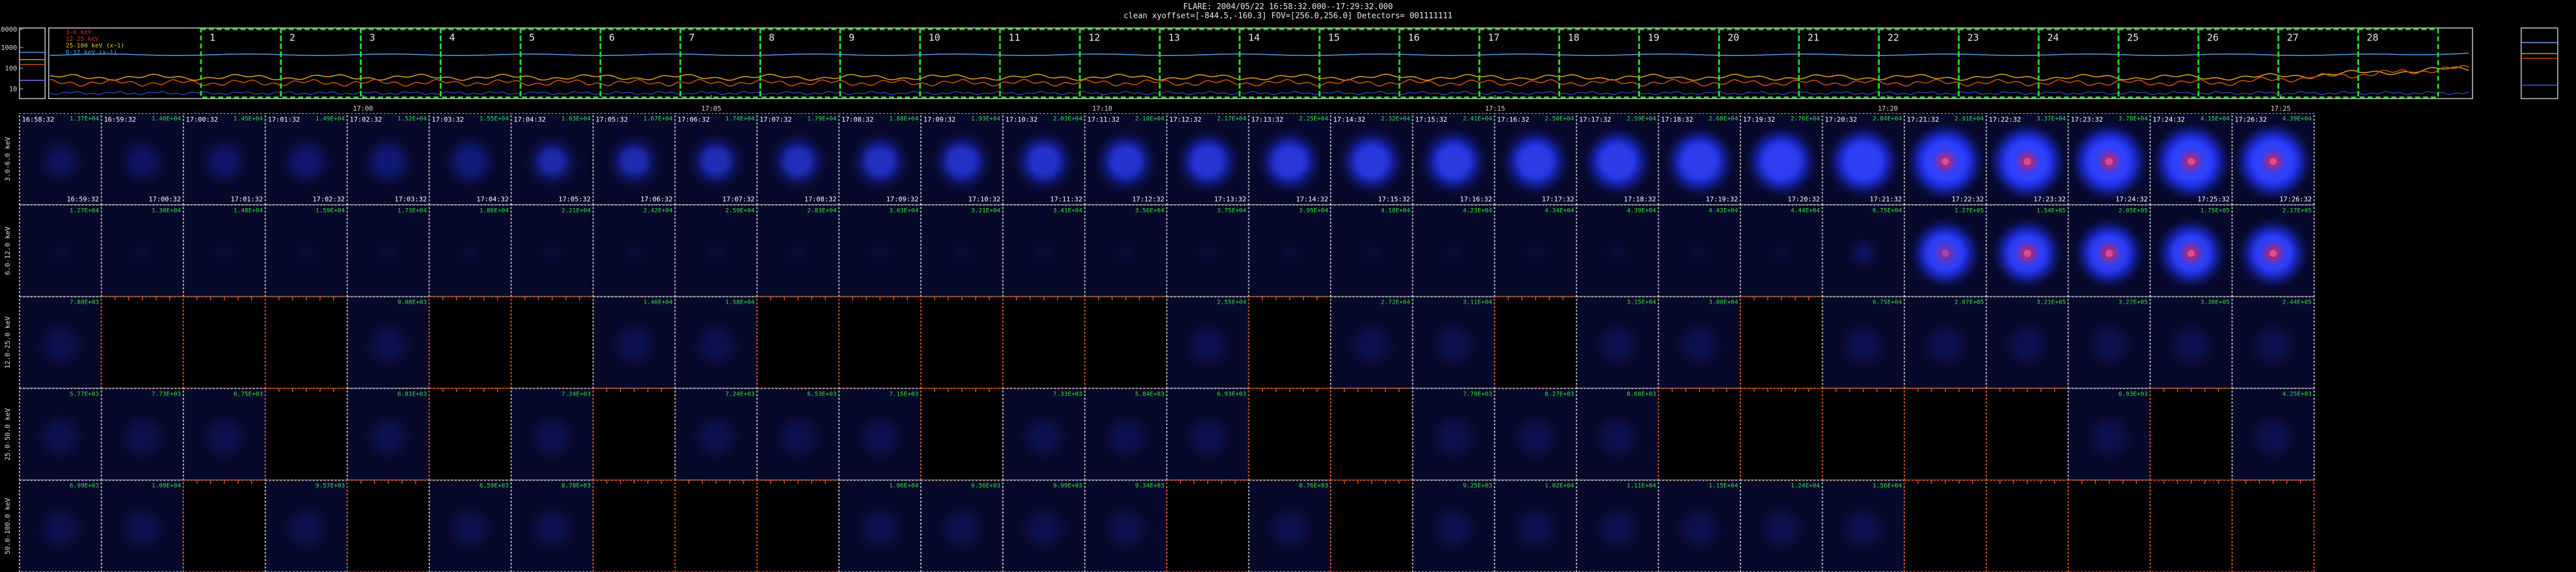 The width and height of the screenshot is (2576, 572). What do you see at coordinates (2027, 159) in the screenshot?
I see `image-cell: 3.37E+04 17:22:32 17:23:32` at bounding box center [2027, 159].